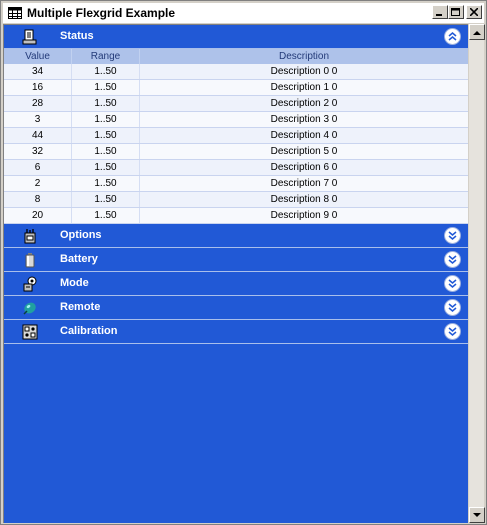  What do you see at coordinates (38, 167) in the screenshot?
I see `cell-value: 6` at bounding box center [38, 167].